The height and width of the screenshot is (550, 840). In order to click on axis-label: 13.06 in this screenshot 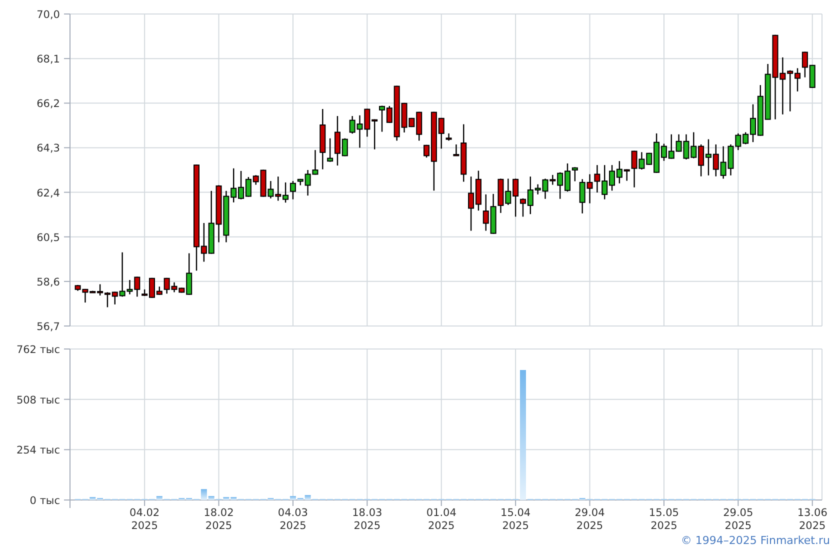, I will do `click(812, 513)`.